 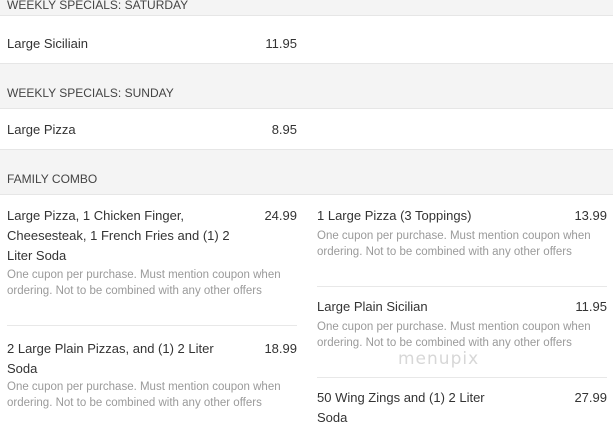 What do you see at coordinates (41, 129) in the screenshot?
I see `item-name: Large Pizza` at bounding box center [41, 129].